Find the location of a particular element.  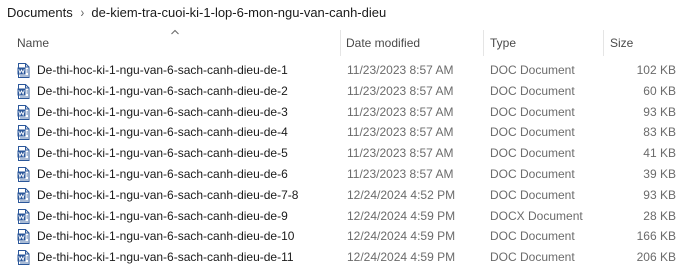

file-size: 60 KB is located at coordinates (659, 90).